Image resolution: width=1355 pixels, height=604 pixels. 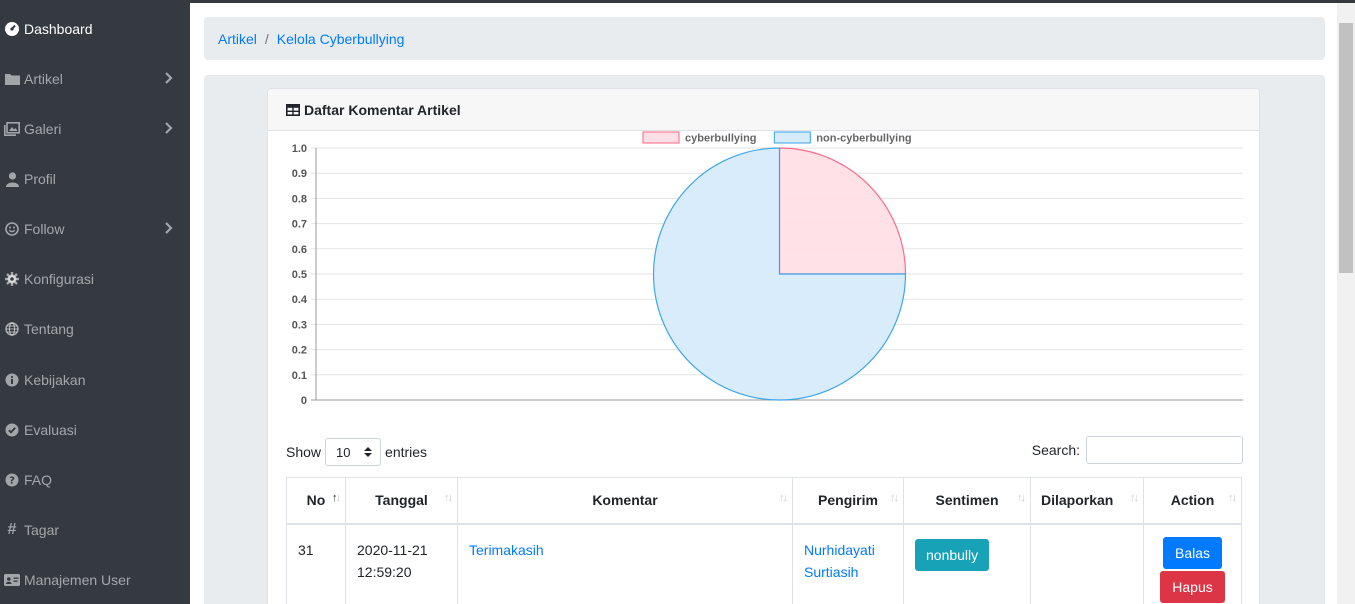 What do you see at coordinates (55, 380) in the screenshot?
I see `sidebar-item-label: Kebijakan` at bounding box center [55, 380].